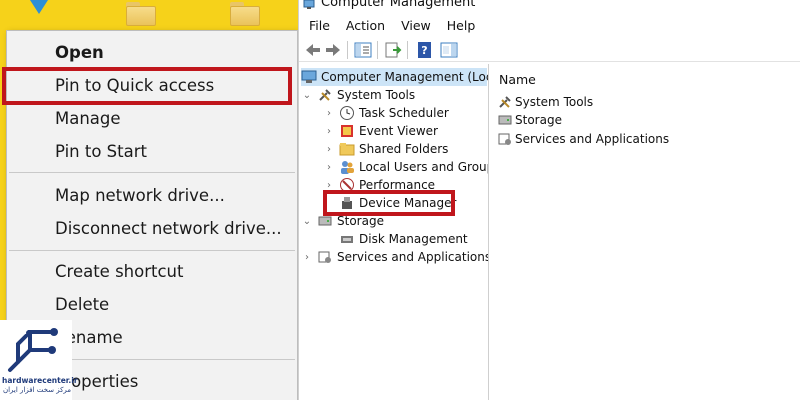 This screenshot has width=800, height=400. I want to click on menu-item-create-shortcut: Create shortcut, so click(152, 271).